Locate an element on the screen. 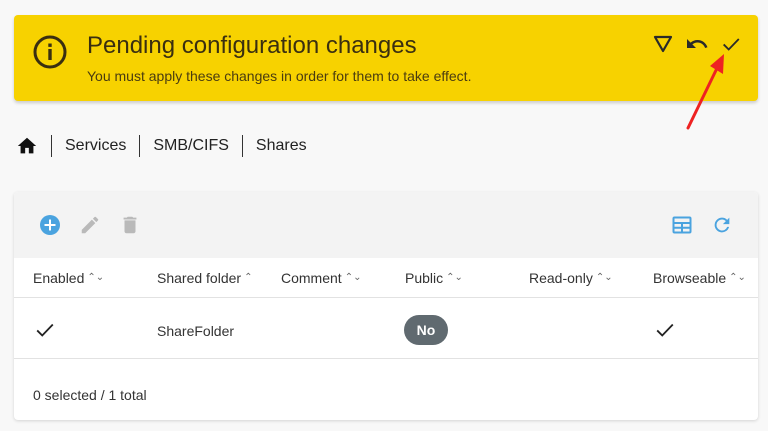 The image size is (768, 431). columns-icon is located at coordinates (682, 225).